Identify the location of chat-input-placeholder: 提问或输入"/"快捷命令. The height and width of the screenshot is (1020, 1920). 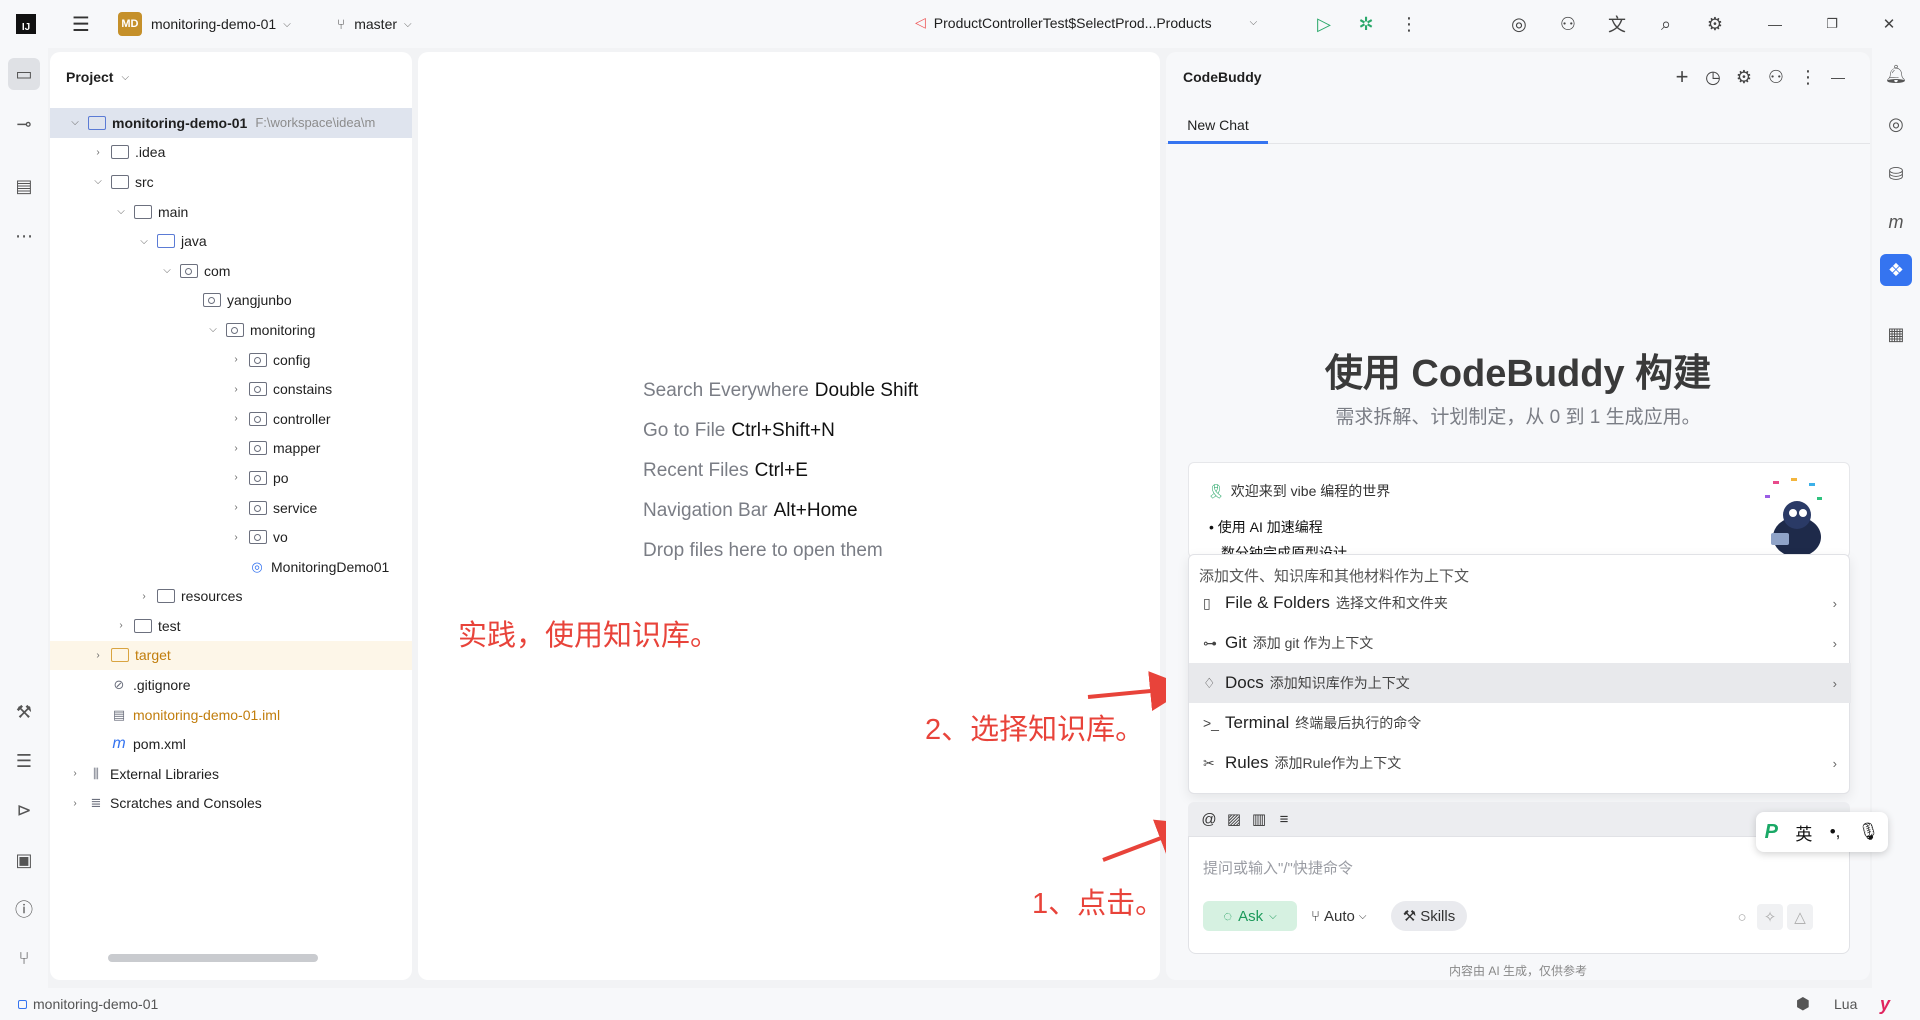
(1278, 867).